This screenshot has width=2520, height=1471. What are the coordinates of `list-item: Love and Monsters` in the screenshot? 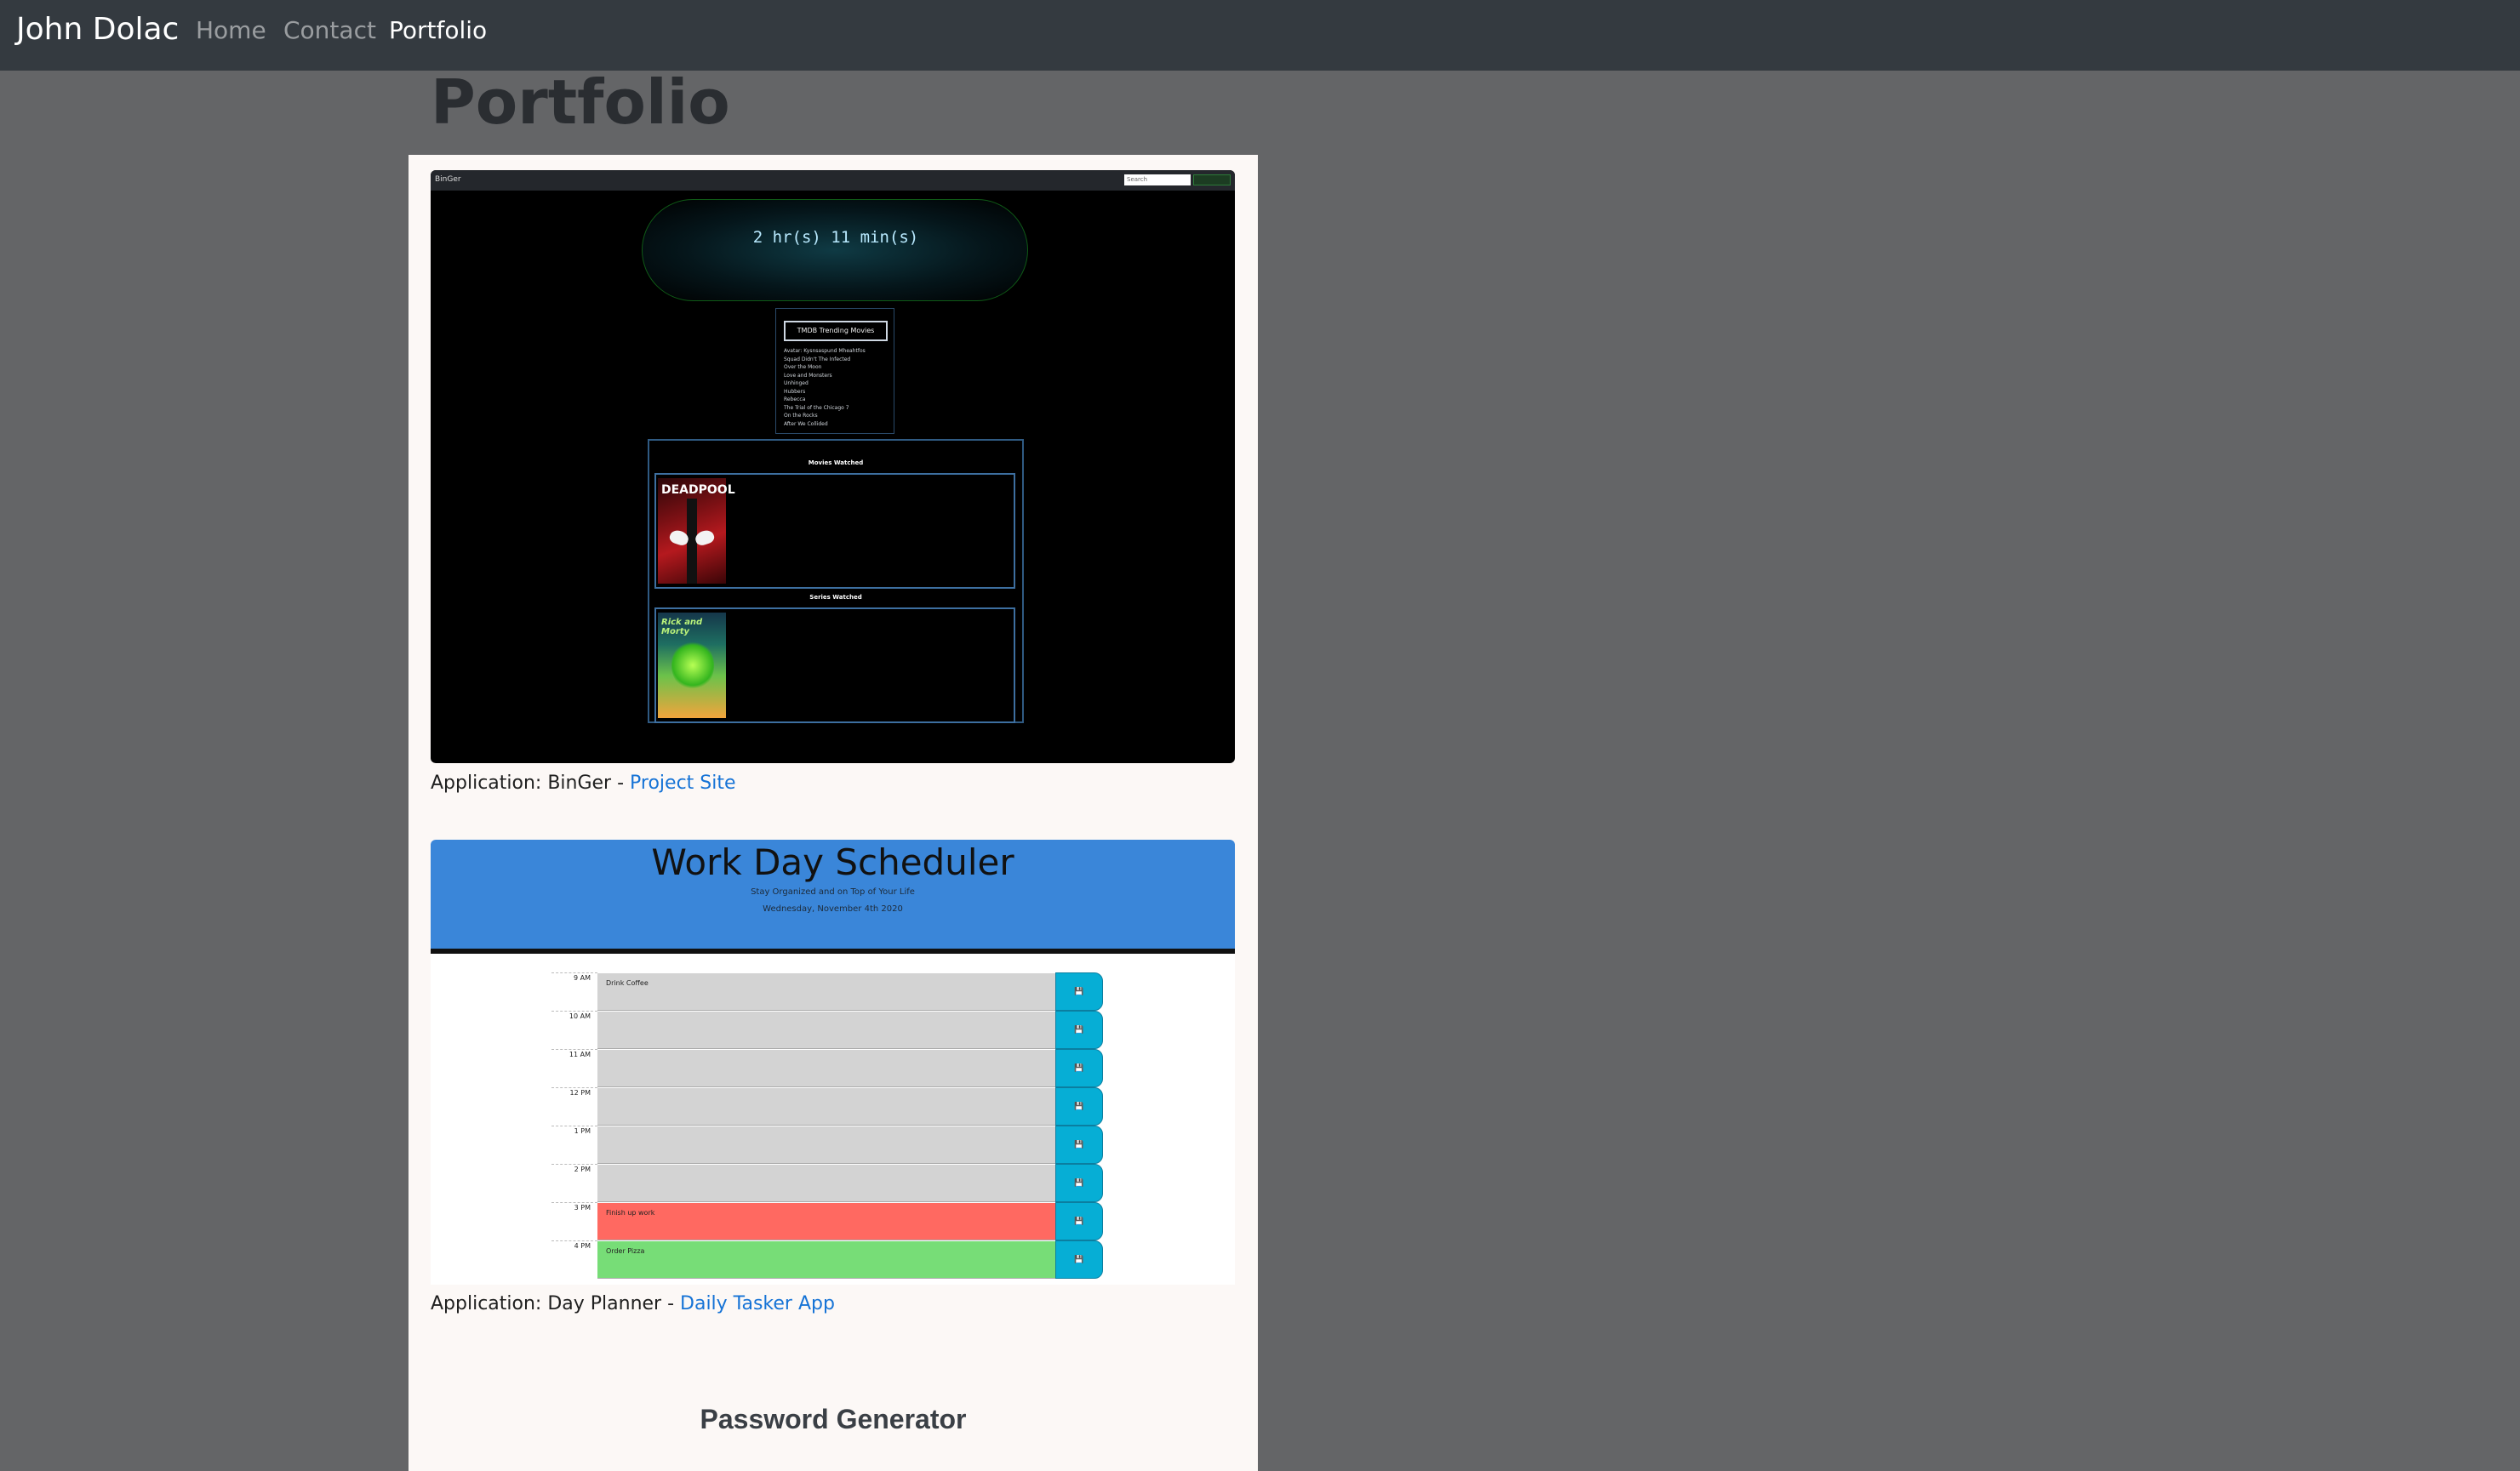 It's located at (808, 375).